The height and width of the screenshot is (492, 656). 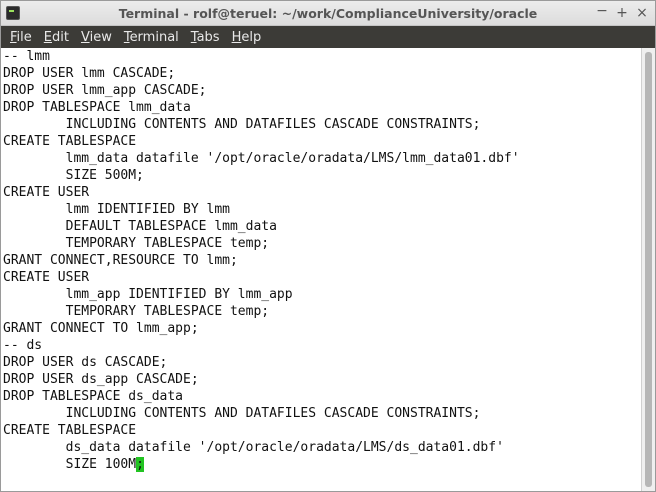 What do you see at coordinates (85, 362) in the screenshot?
I see `terminal-line: DROP USER ds CASCADE;` at bounding box center [85, 362].